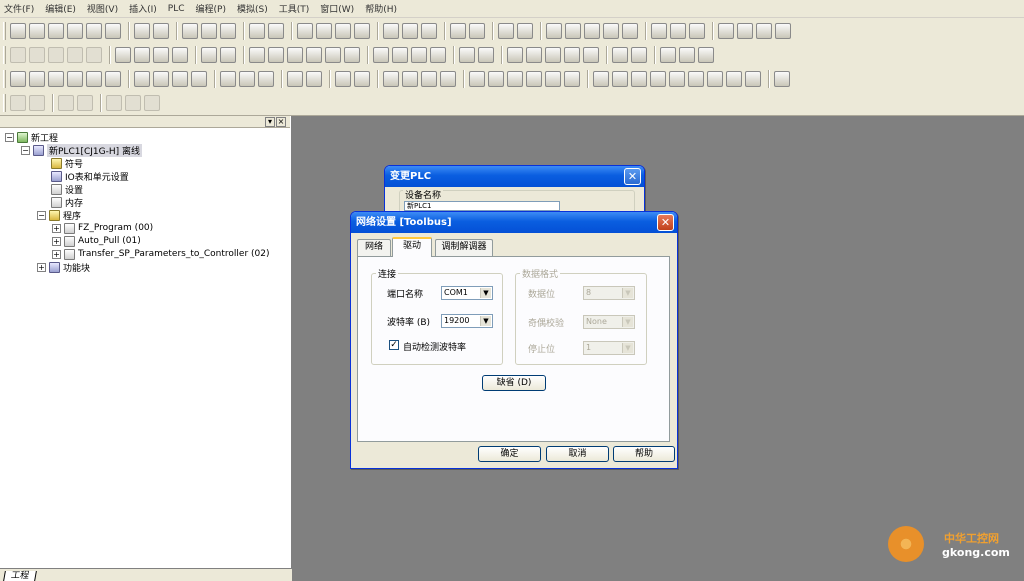  I want to click on ok-button: 确定, so click(509, 454).